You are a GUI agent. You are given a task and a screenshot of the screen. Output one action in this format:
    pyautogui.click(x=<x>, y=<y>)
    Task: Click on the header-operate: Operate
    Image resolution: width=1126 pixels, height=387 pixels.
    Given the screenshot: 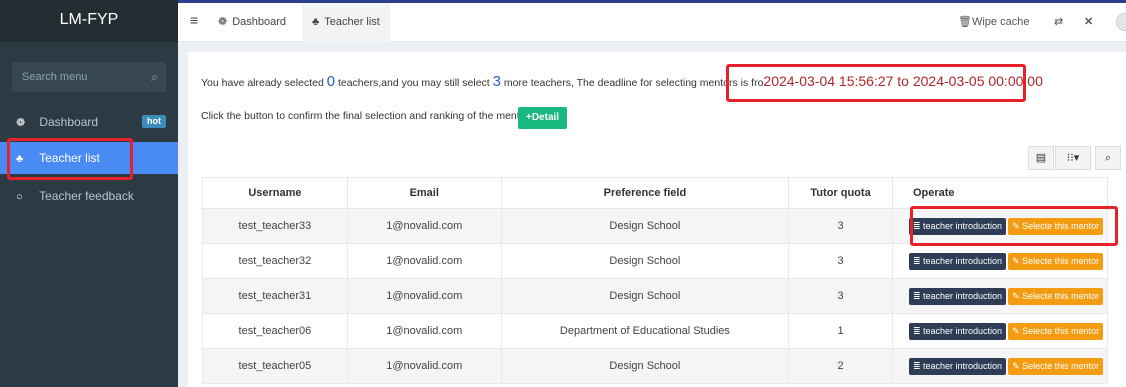 What is the action you would take?
    pyautogui.click(x=1000, y=193)
    